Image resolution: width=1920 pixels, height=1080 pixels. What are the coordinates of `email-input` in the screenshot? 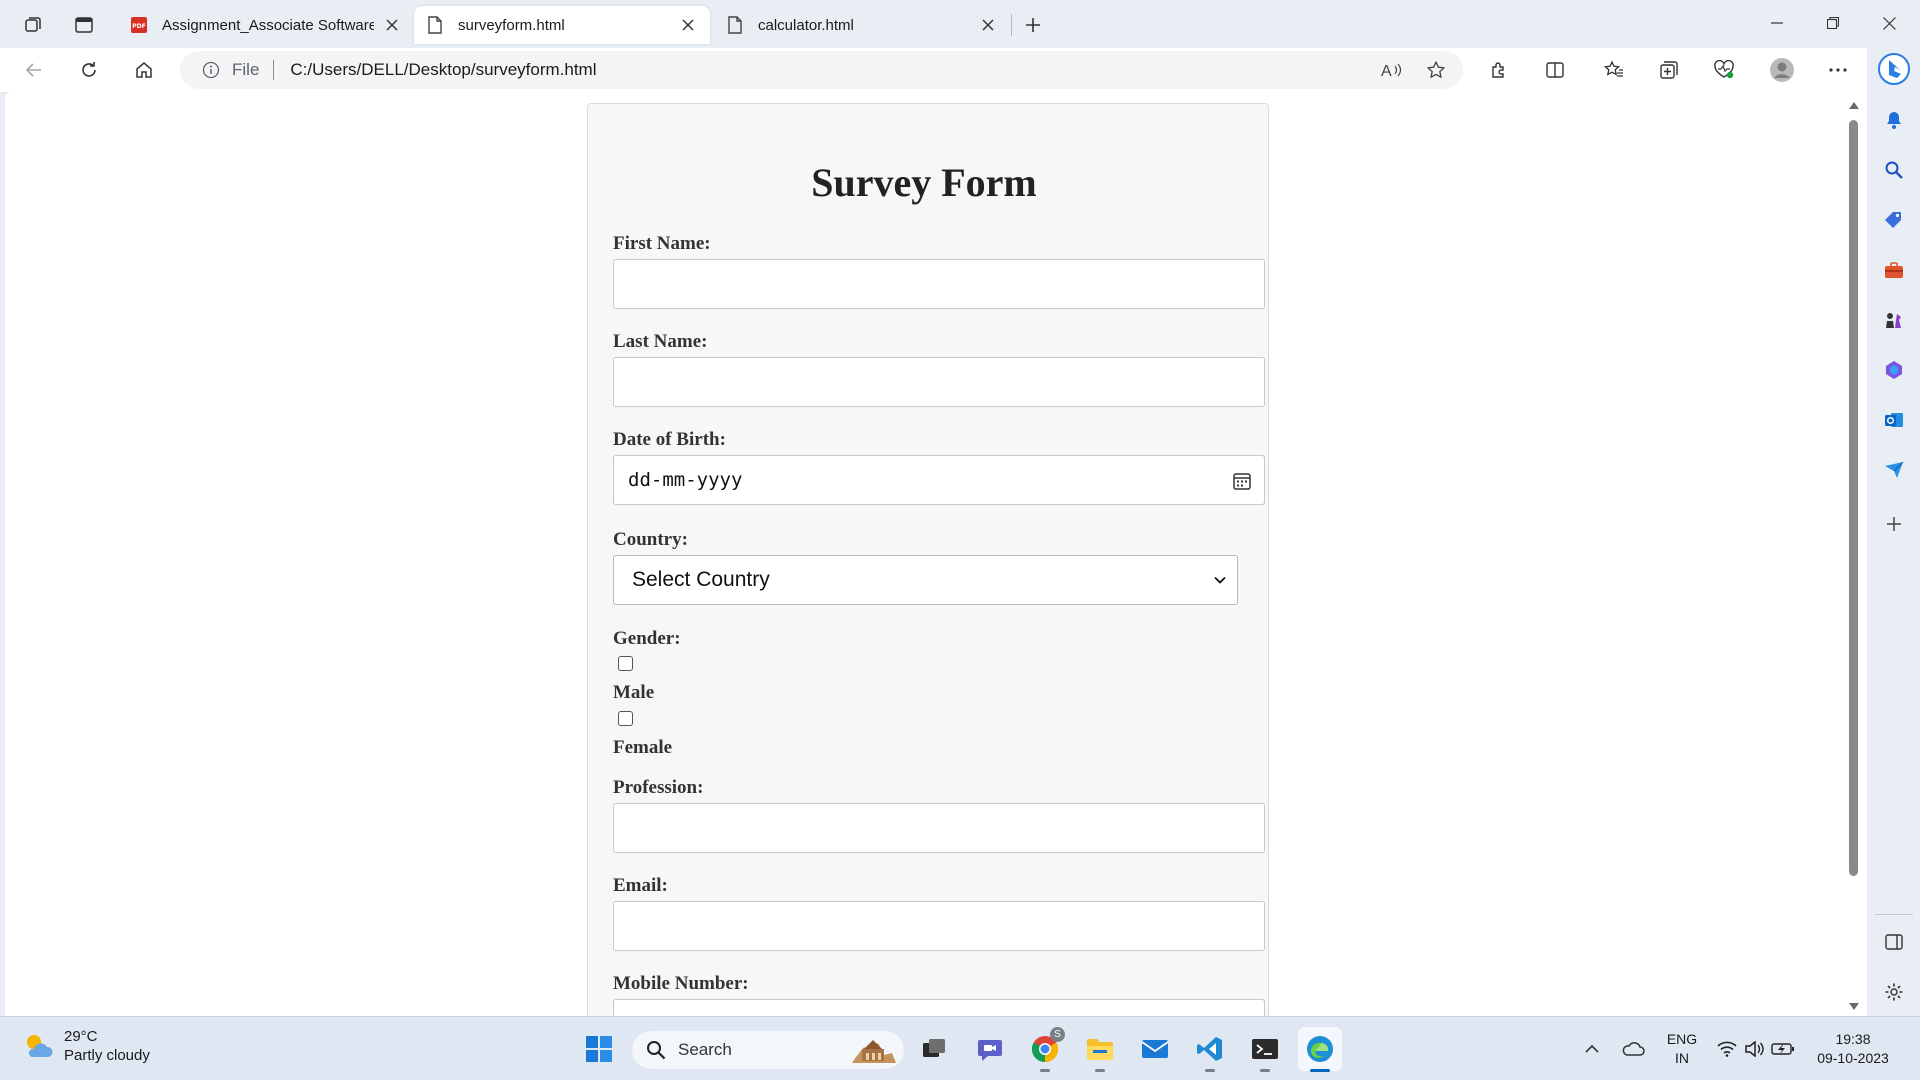 It's located at (939, 926).